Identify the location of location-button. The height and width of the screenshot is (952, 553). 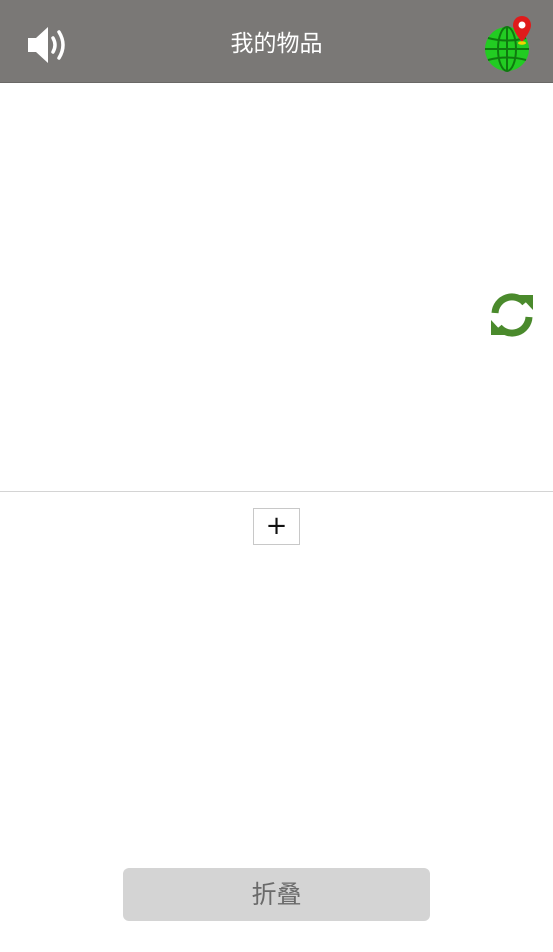
(509, 44).